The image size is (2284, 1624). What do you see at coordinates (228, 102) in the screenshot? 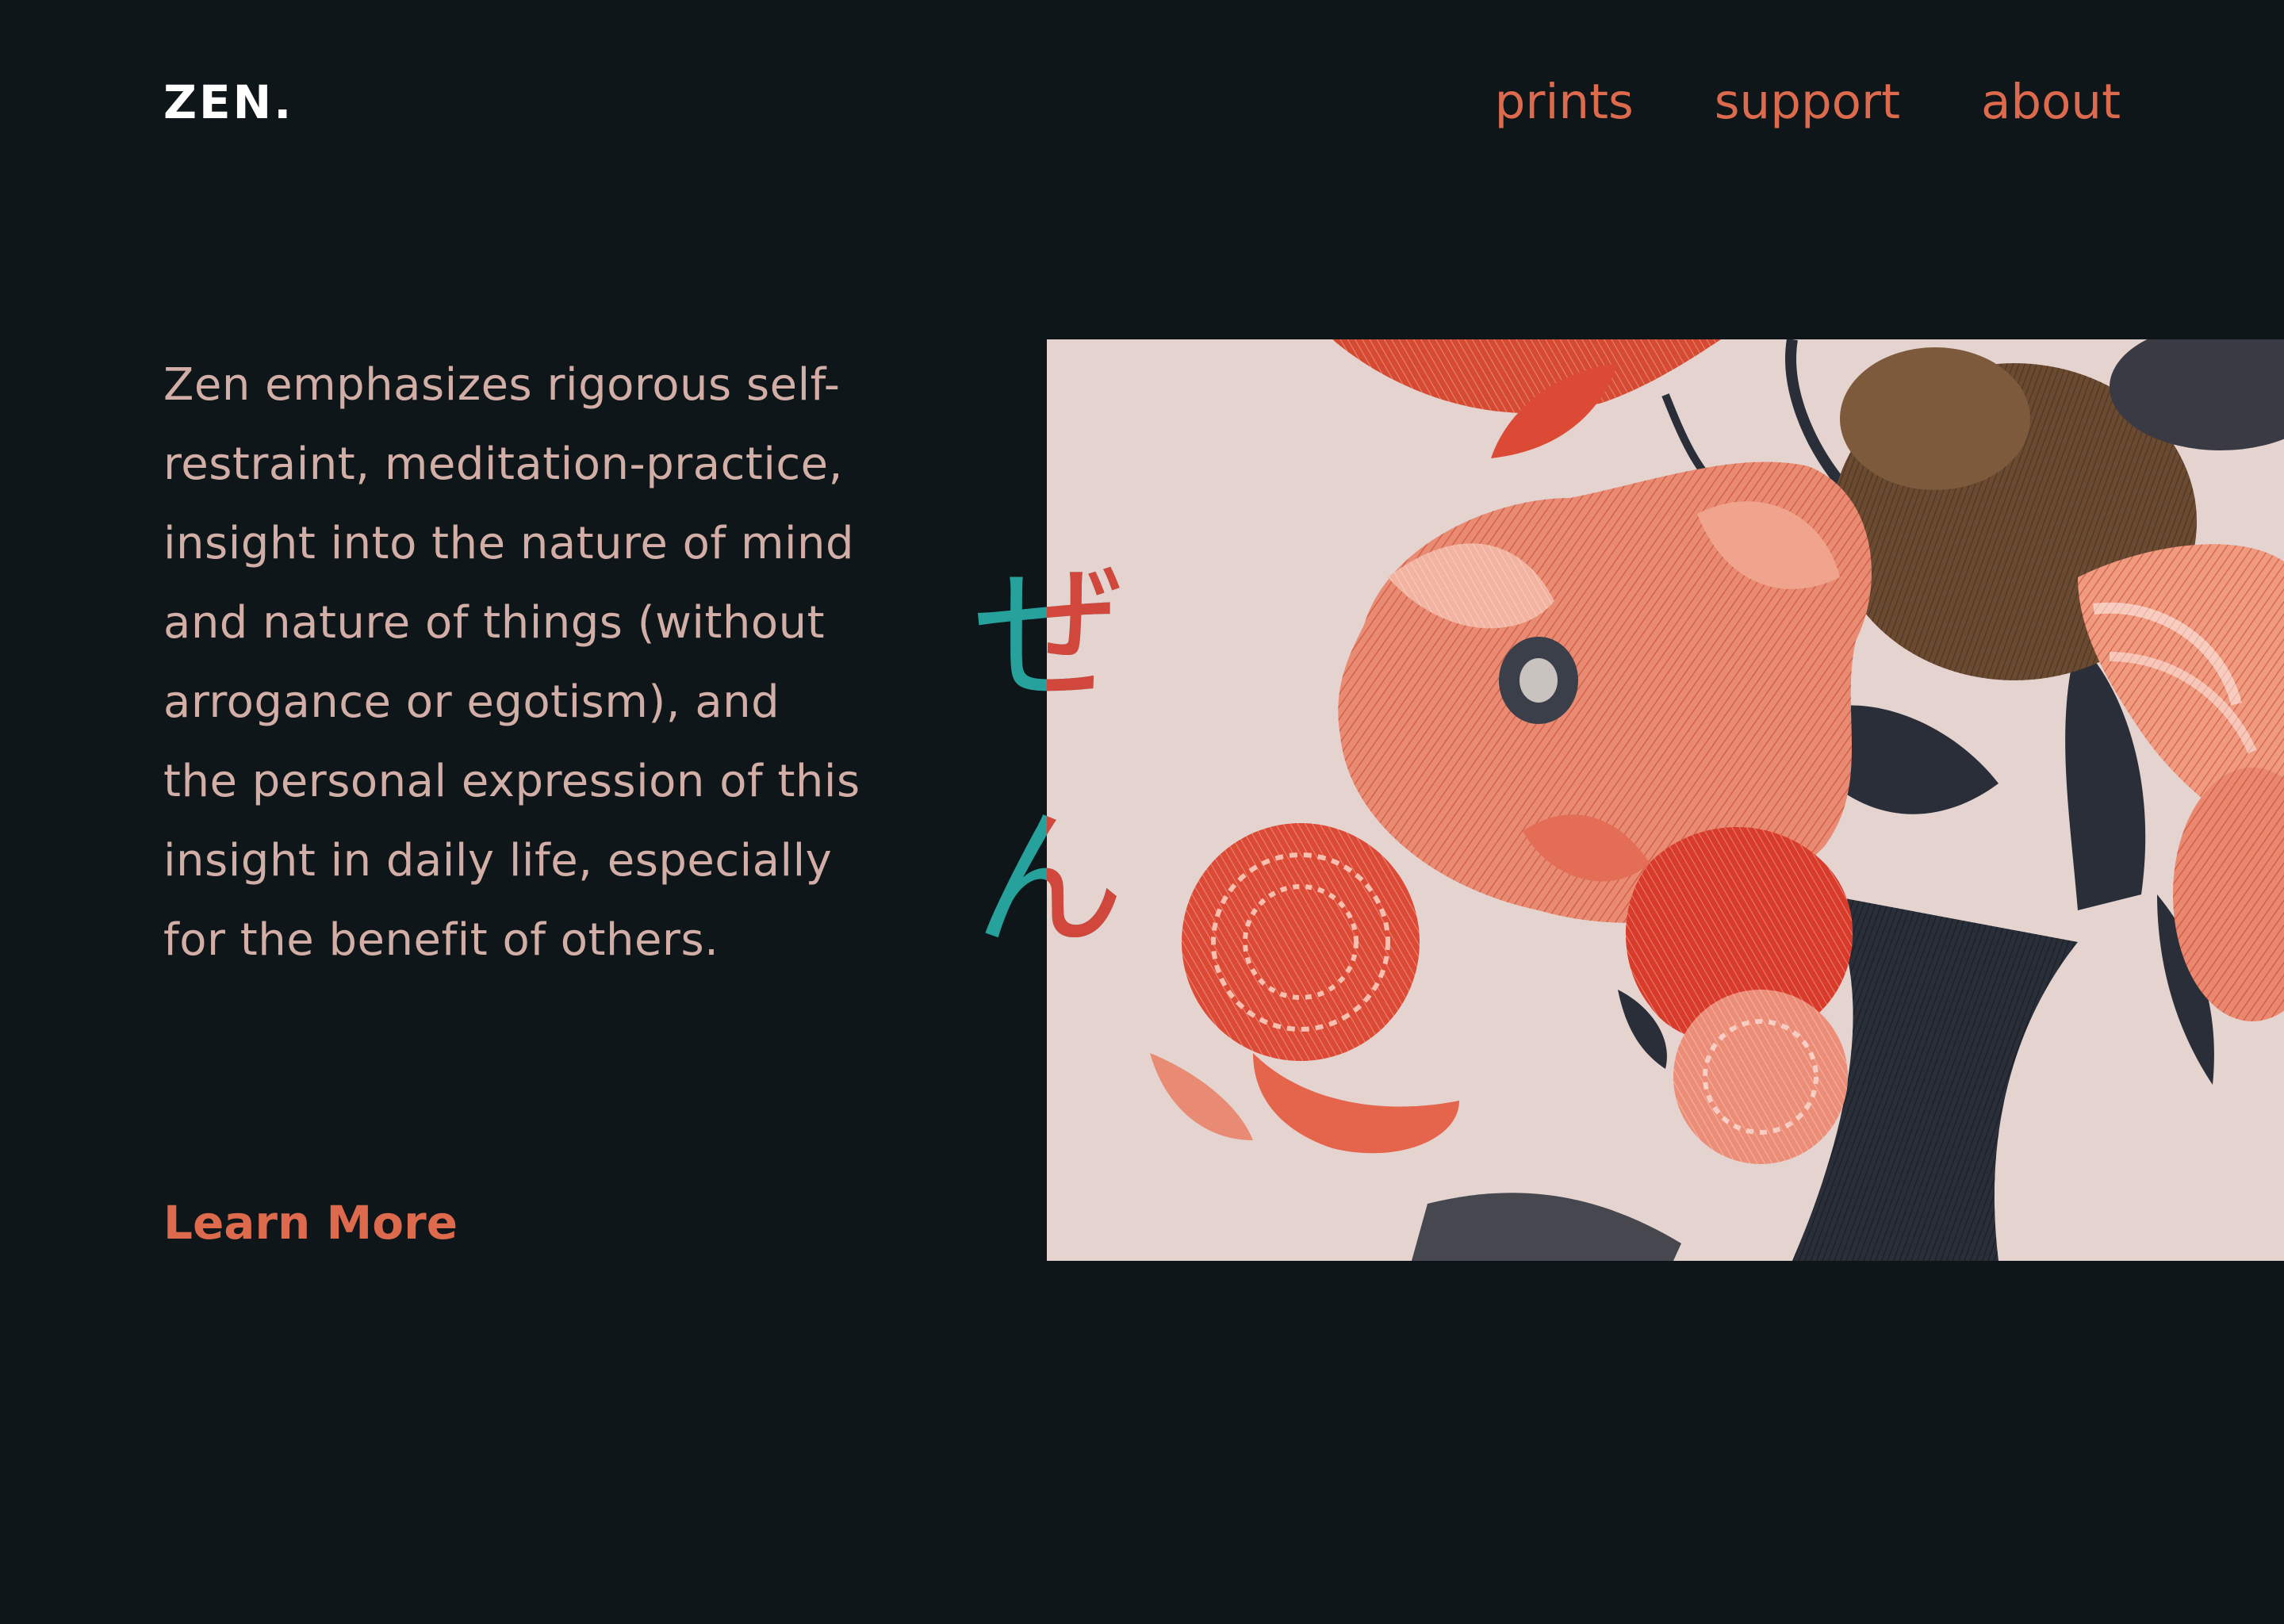
I see `site-logo: ZEN.` at bounding box center [228, 102].